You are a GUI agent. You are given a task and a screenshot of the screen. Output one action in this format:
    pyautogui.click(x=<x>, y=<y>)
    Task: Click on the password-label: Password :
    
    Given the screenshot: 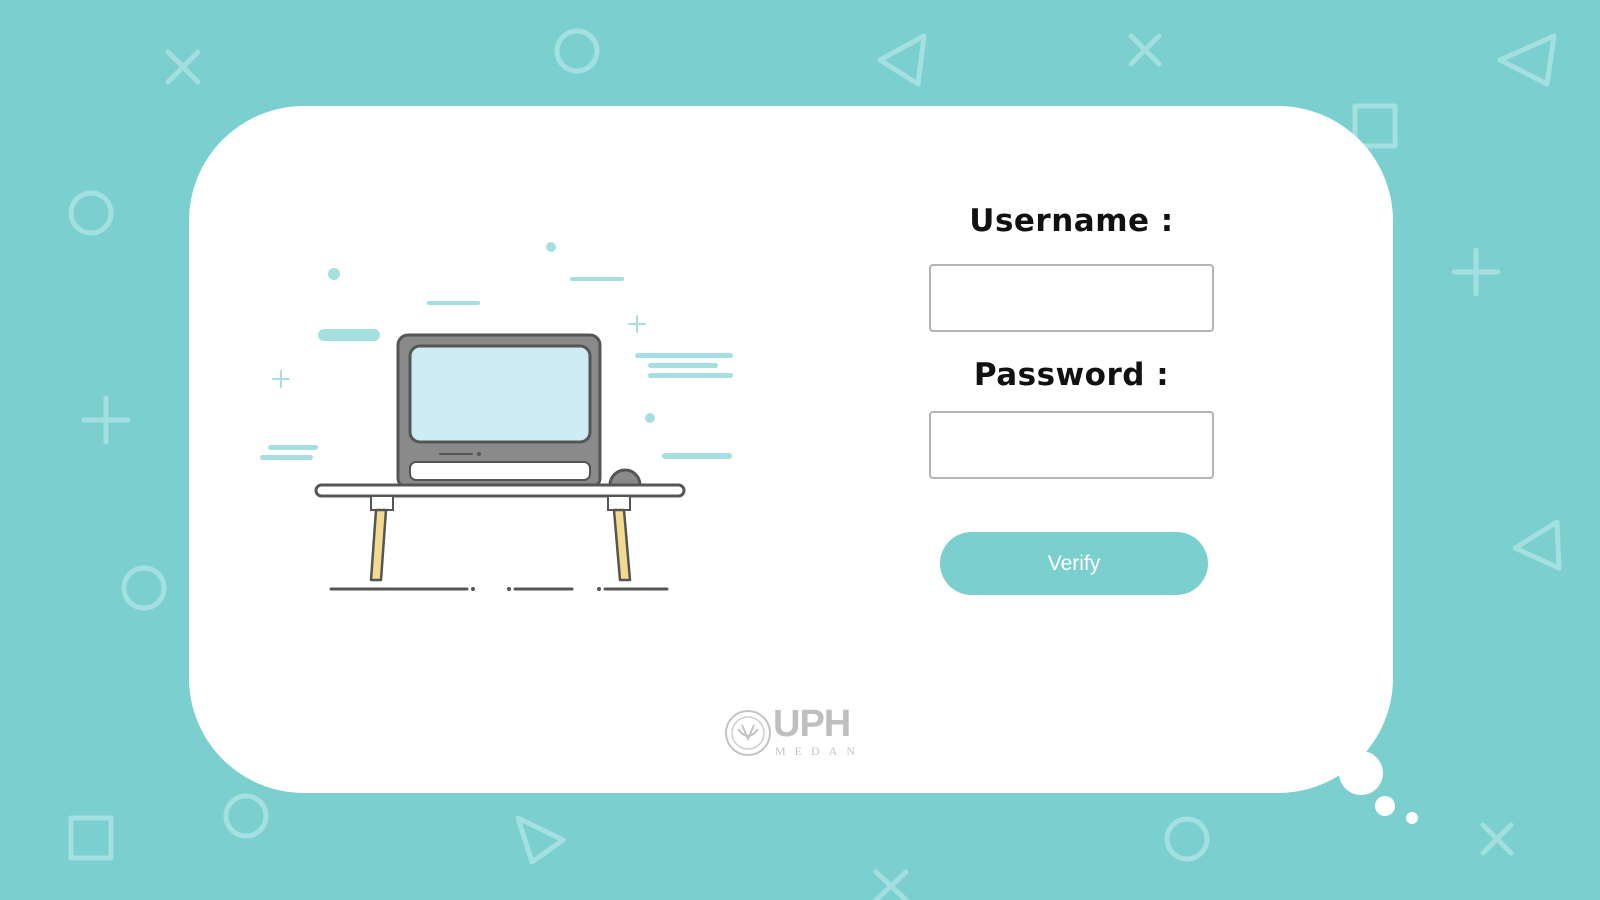 What is the action you would take?
    pyautogui.click(x=1071, y=375)
    